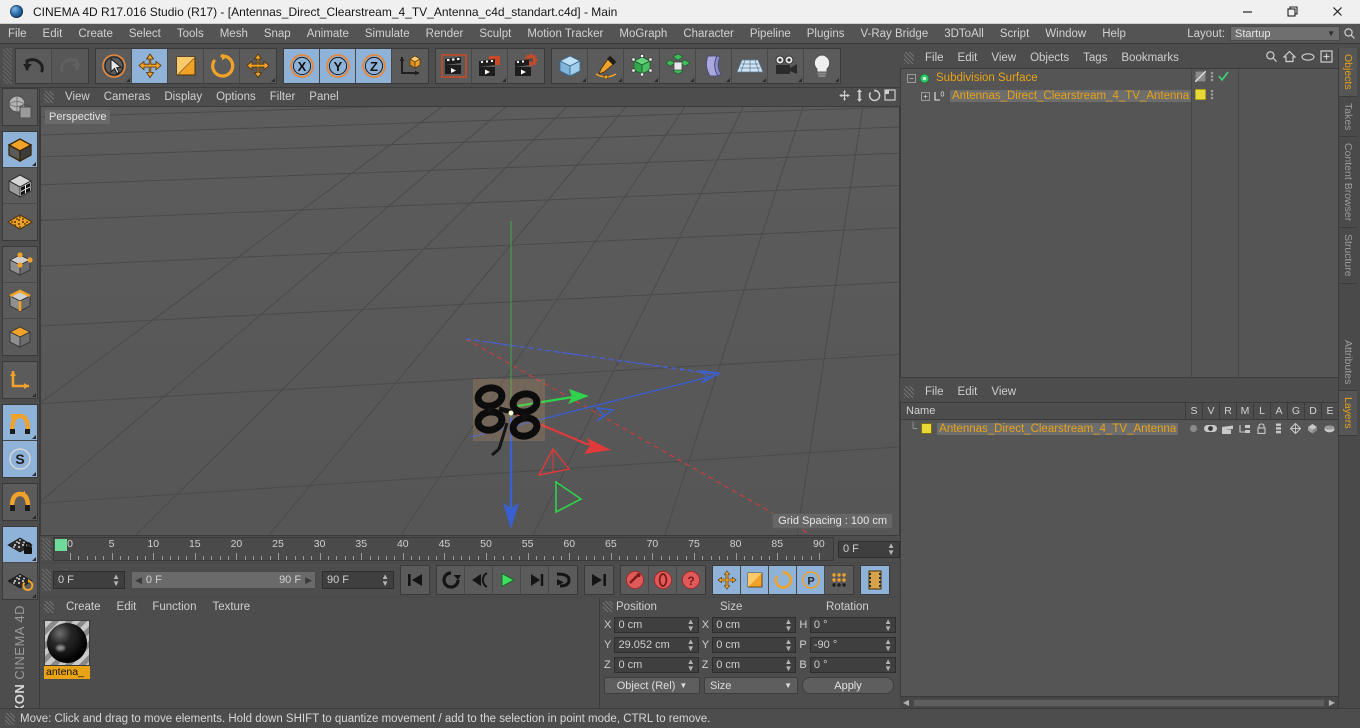 Image resolution: width=1360 pixels, height=728 pixels. I want to click on max-frame-field: 90 F ▲ ▼, so click(358, 580).